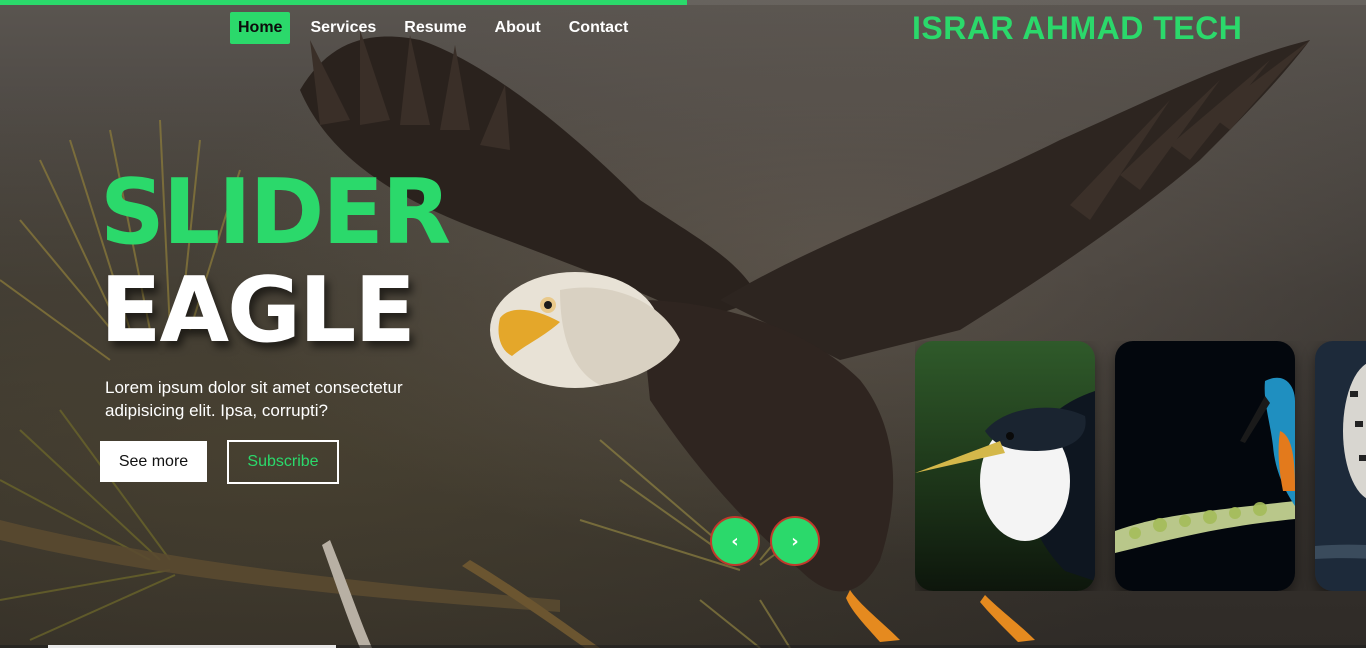  I want to click on thumbnail-card-common-kingfisher, so click(1205, 466).